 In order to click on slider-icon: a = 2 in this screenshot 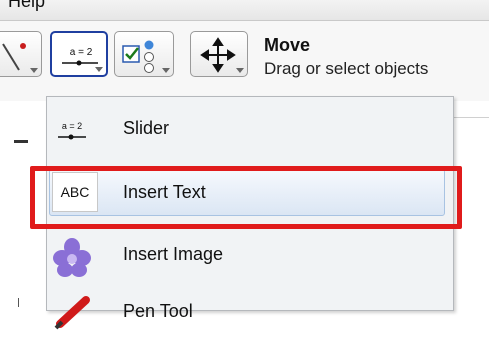, I will do `click(72, 131)`.